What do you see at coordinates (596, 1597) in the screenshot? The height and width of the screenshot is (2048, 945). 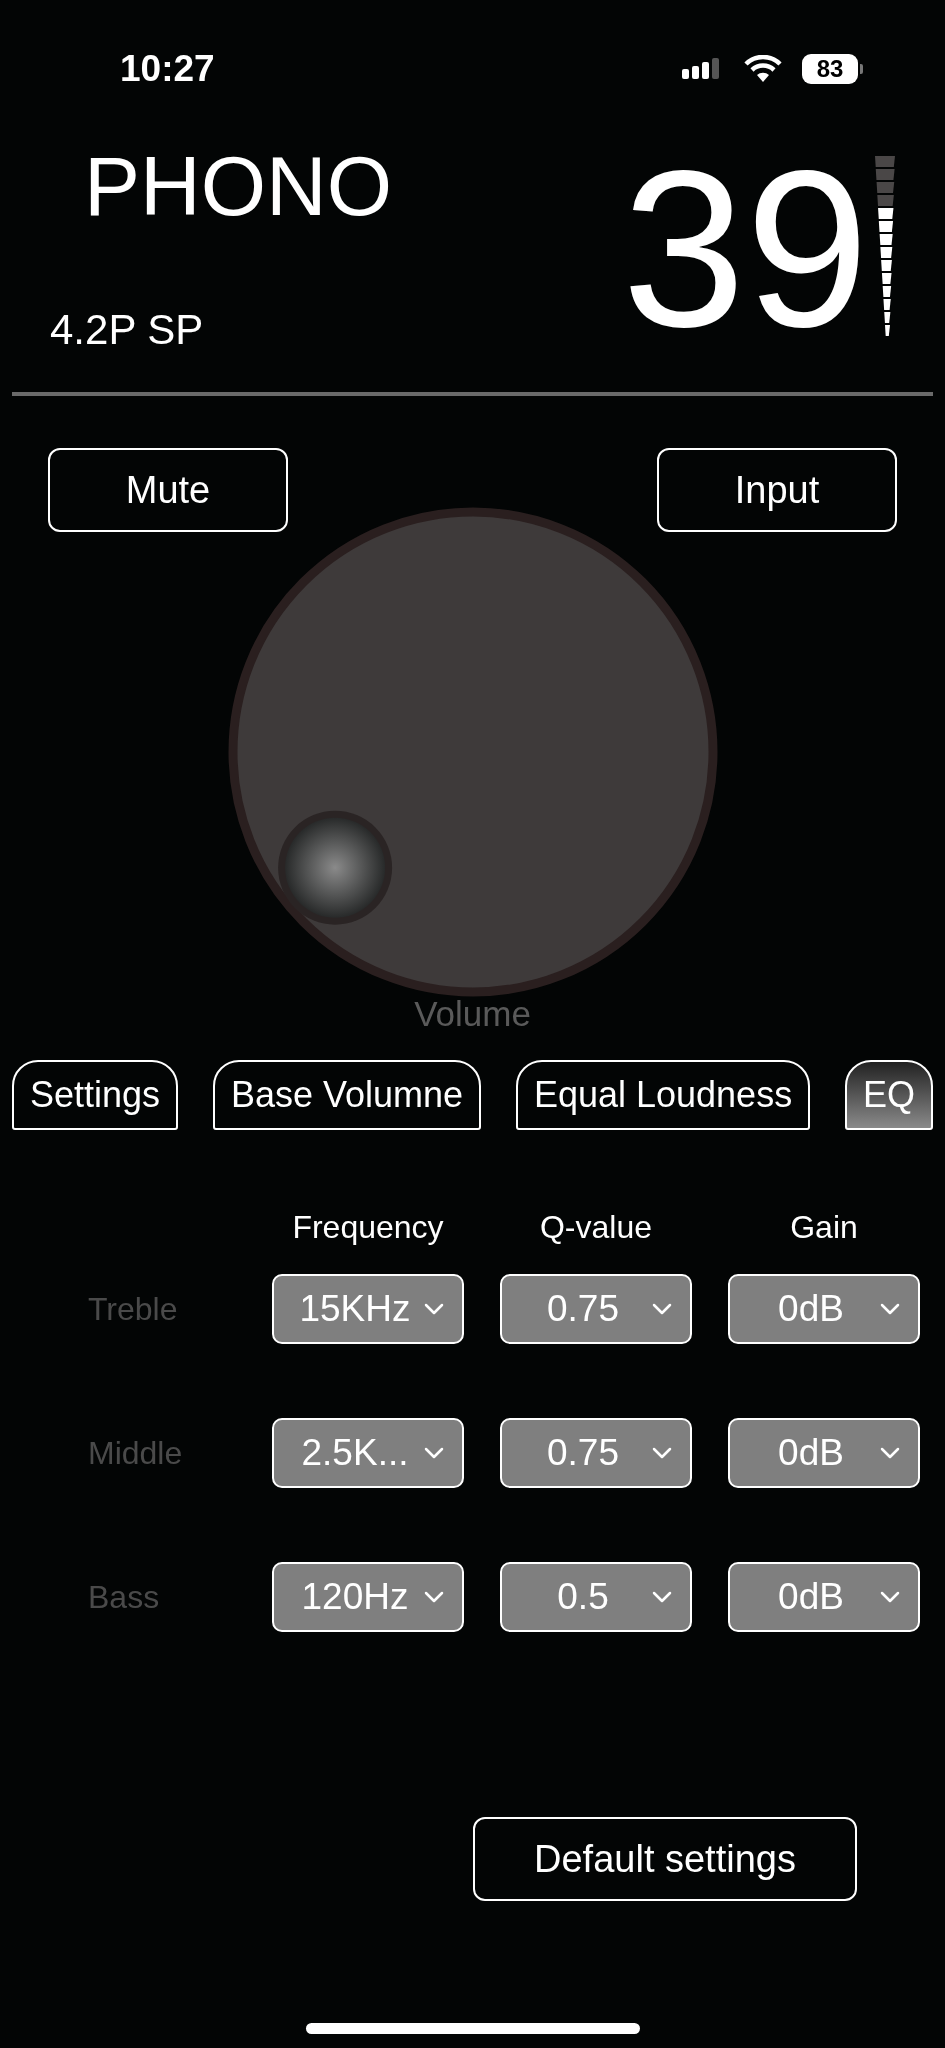 I see `dropdown: 0.5` at bounding box center [596, 1597].